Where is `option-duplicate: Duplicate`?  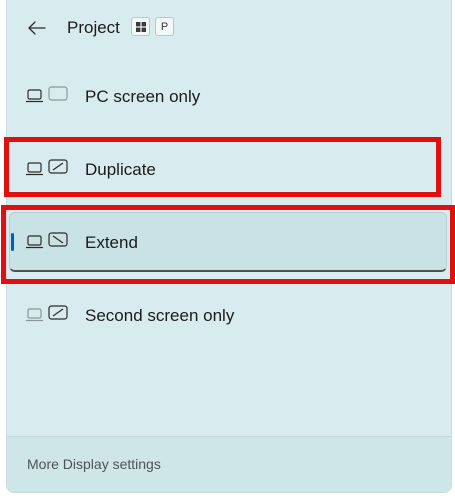 option-duplicate: Duplicate is located at coordinates (228, 169).